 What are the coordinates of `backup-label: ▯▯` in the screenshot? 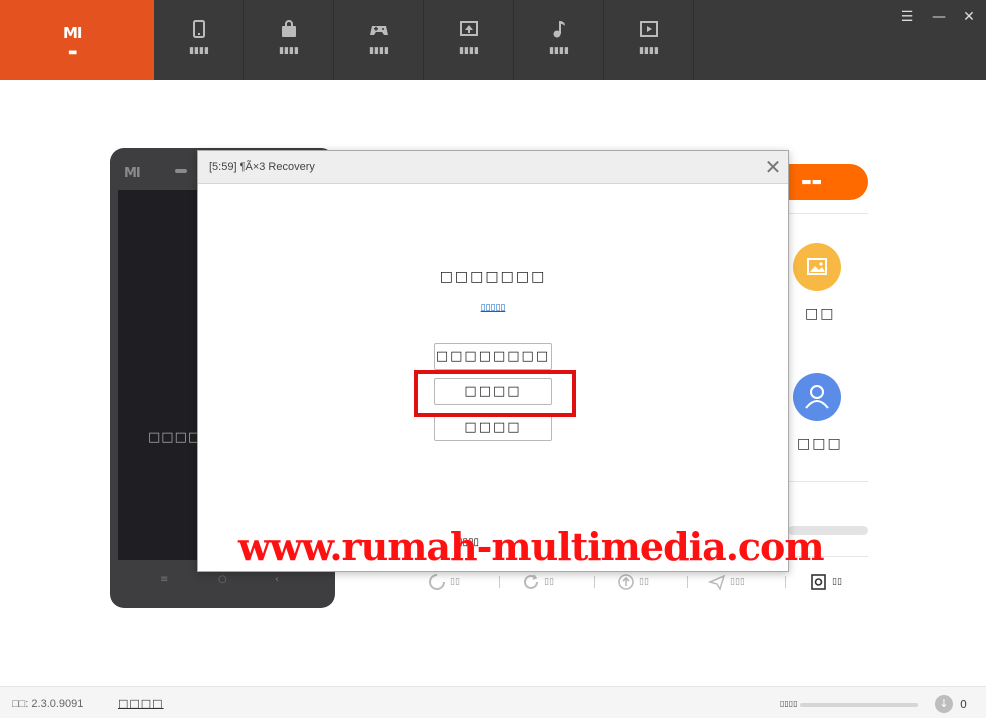 It's located at (455, 582).